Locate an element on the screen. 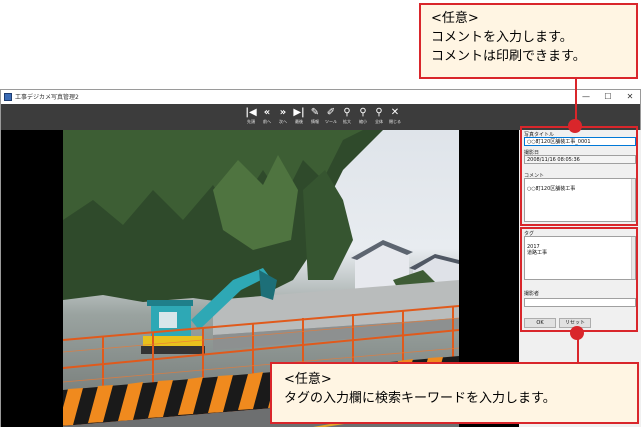 This screenshot has height=427, width=641. window-title: 工事デジカメ写真管理2 is located at coordinates (47, 97).